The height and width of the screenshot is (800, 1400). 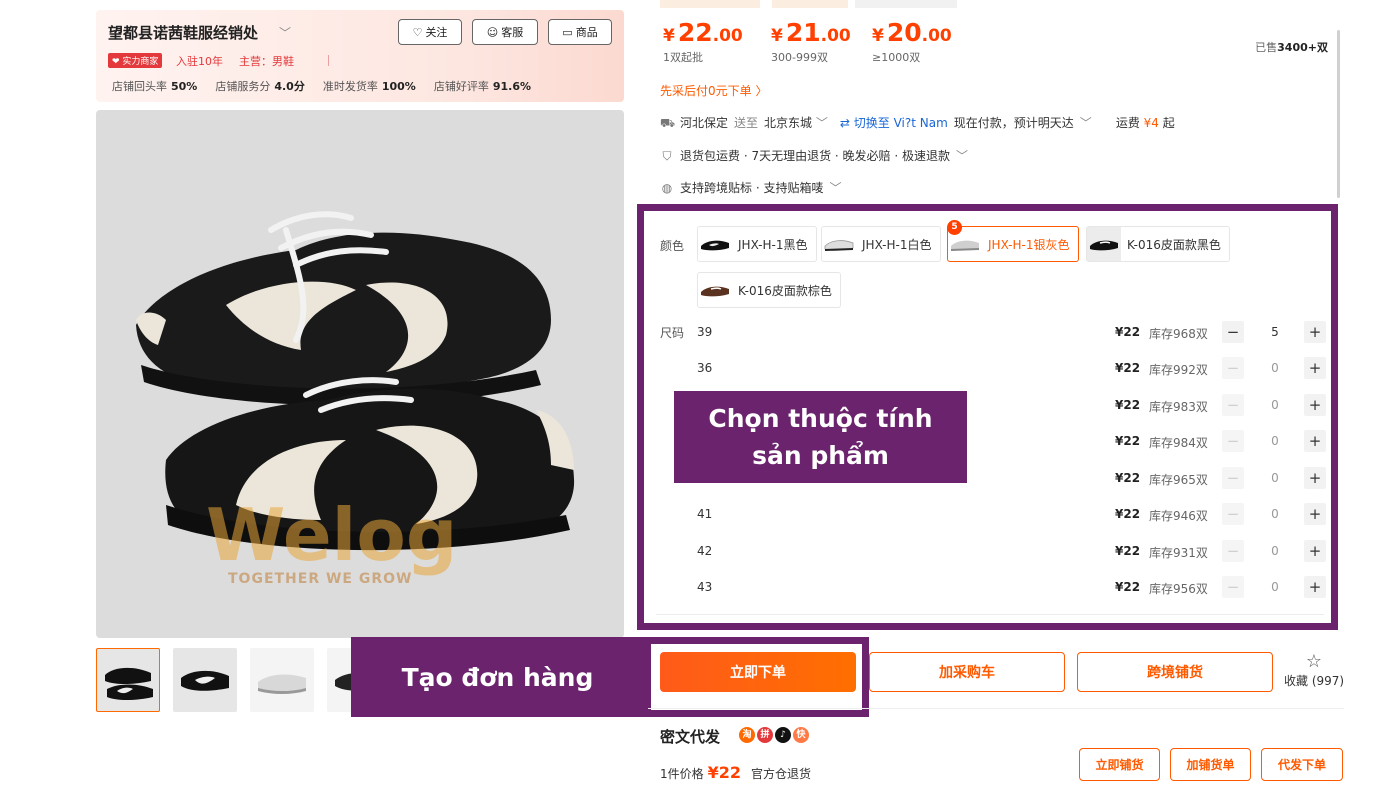 I want to click on single-unit-price: 1件价格 ¥22 官方仓退货, so click(x=735, y=772).